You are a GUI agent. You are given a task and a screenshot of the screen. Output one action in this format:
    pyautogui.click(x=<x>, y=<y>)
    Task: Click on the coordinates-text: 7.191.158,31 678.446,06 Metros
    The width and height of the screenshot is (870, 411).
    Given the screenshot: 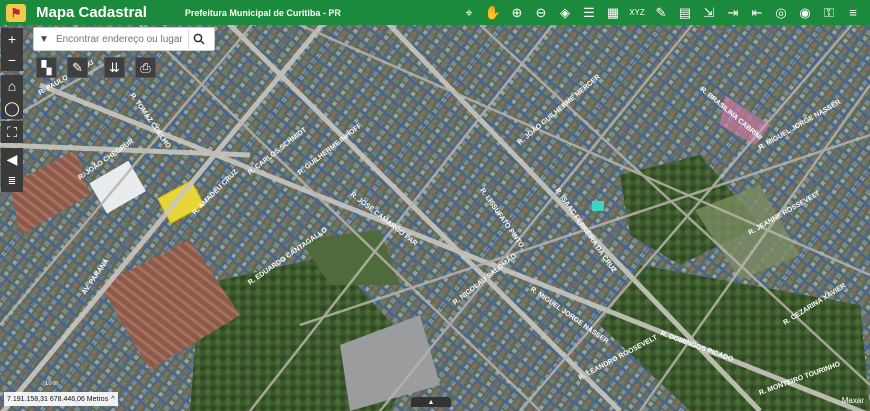 What is the action you would take?
    pyautogui.click(x=58, y=399)
    